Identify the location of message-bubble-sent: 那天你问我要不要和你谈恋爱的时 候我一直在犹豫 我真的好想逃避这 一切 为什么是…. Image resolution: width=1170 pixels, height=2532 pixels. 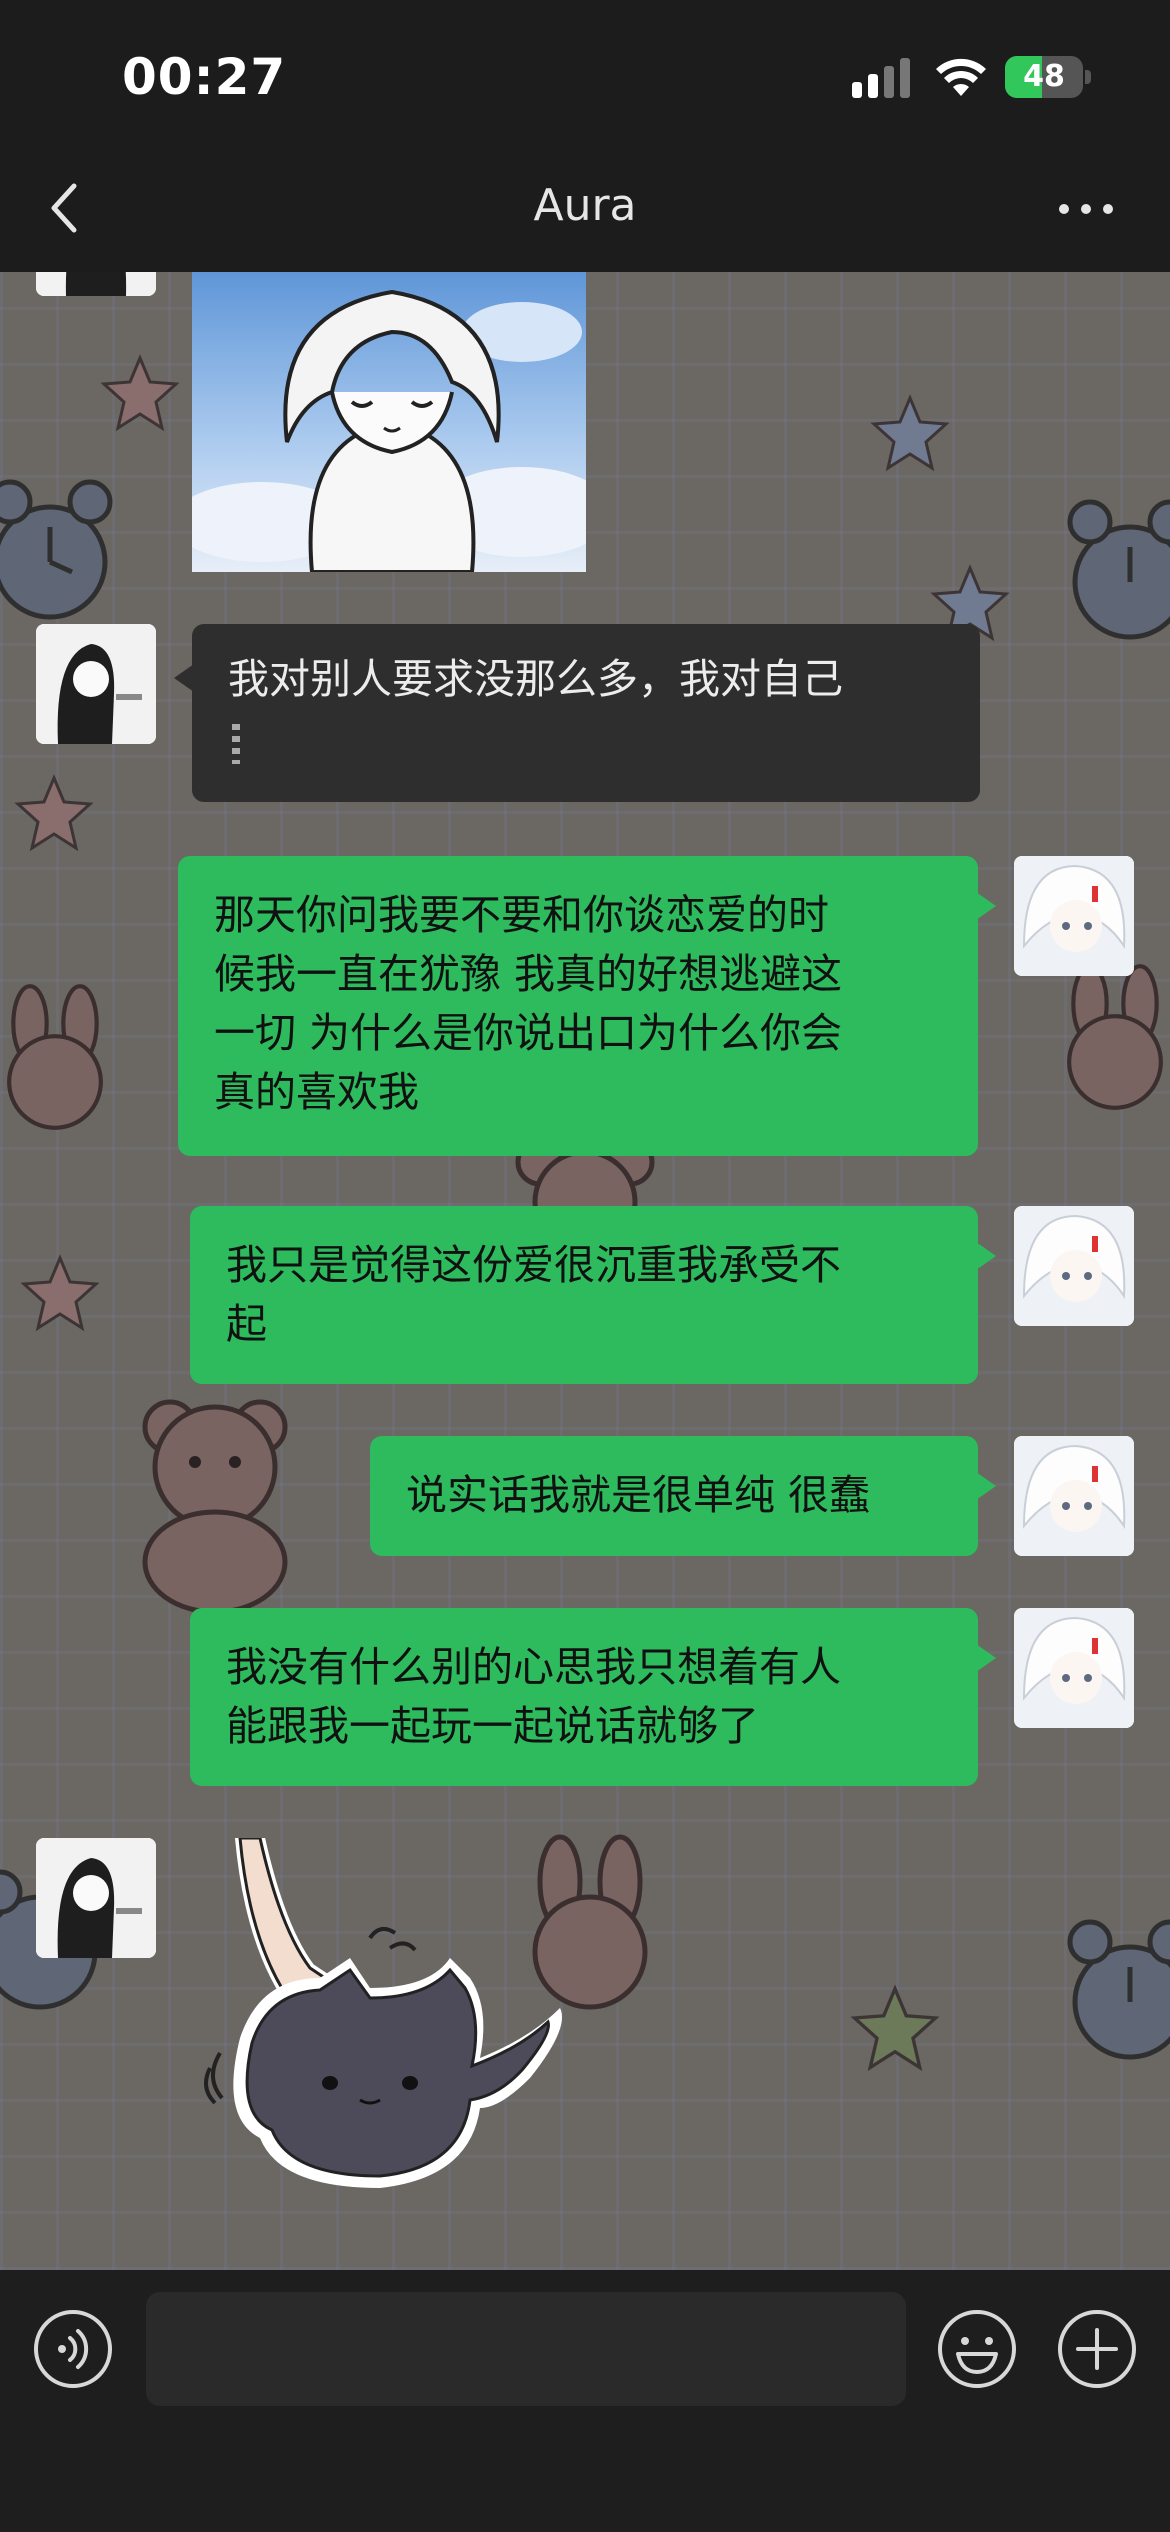
(587, 1006).